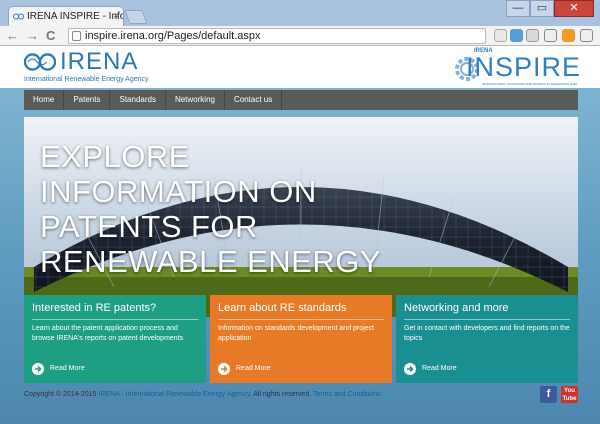 This screenshot has height=424, width=600. What do you see at coordinates (50, 36) in the screenshot?
I see `reload-button: C` at bounding box center [50, 36].